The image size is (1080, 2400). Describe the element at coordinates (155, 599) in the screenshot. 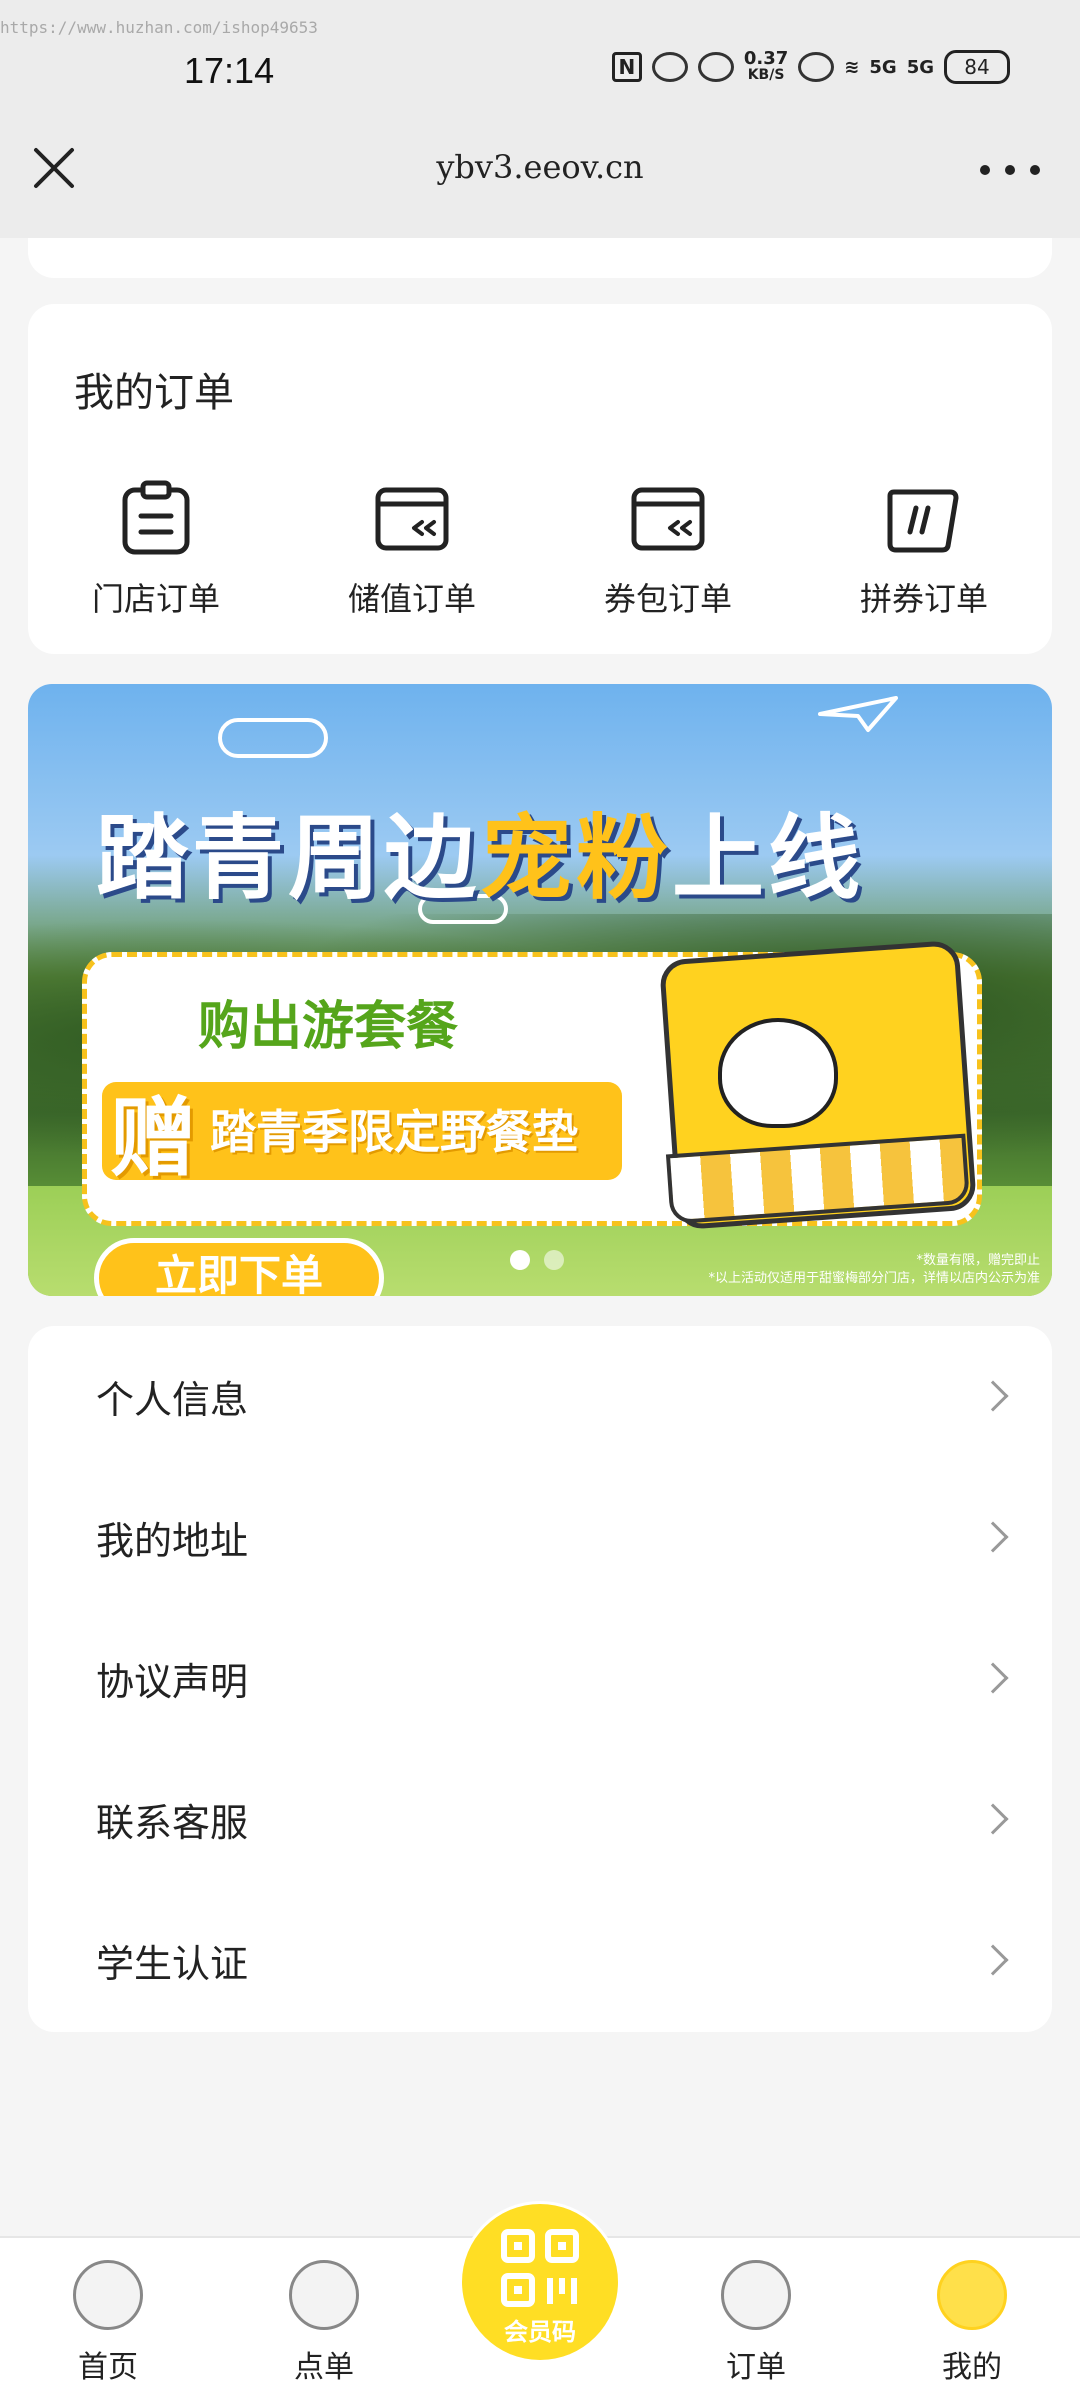

I see `store-orders-label: 门店订单` at that location.